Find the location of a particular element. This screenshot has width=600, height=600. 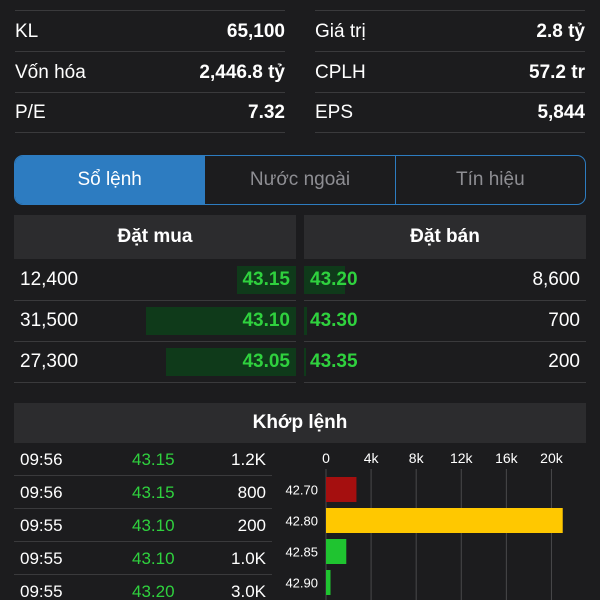

segmented-tabs: Sổ lệnh Nước ngoài Tín hiệu is located at coordinates (300, 180).